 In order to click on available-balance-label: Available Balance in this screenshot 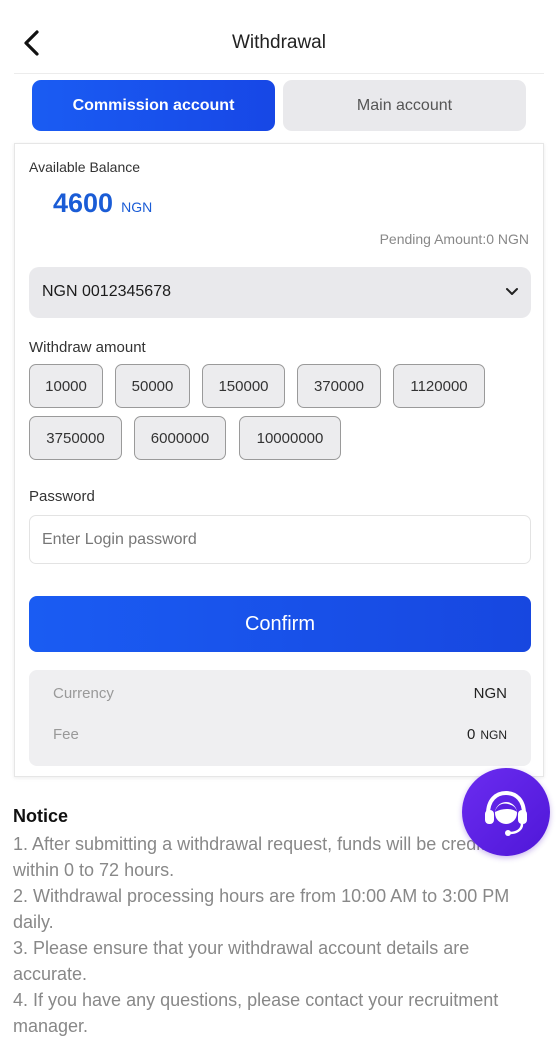, I will do `click(85, 167)`.